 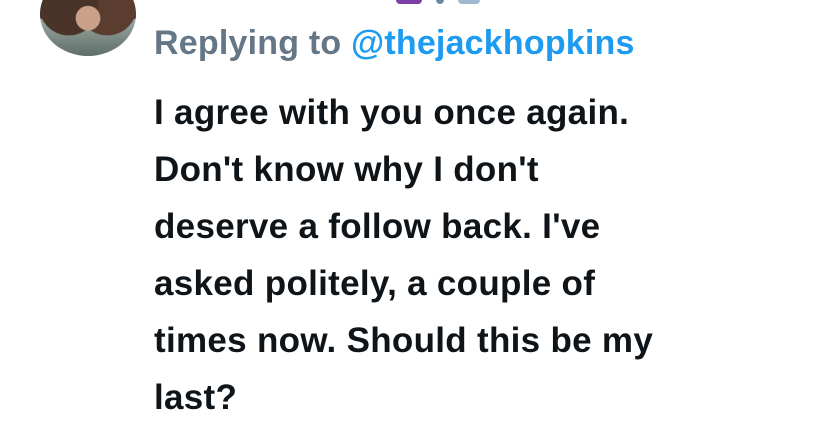 I want to click on tweet-text-line: Don't know why I don't, so click(x=346, y=169).